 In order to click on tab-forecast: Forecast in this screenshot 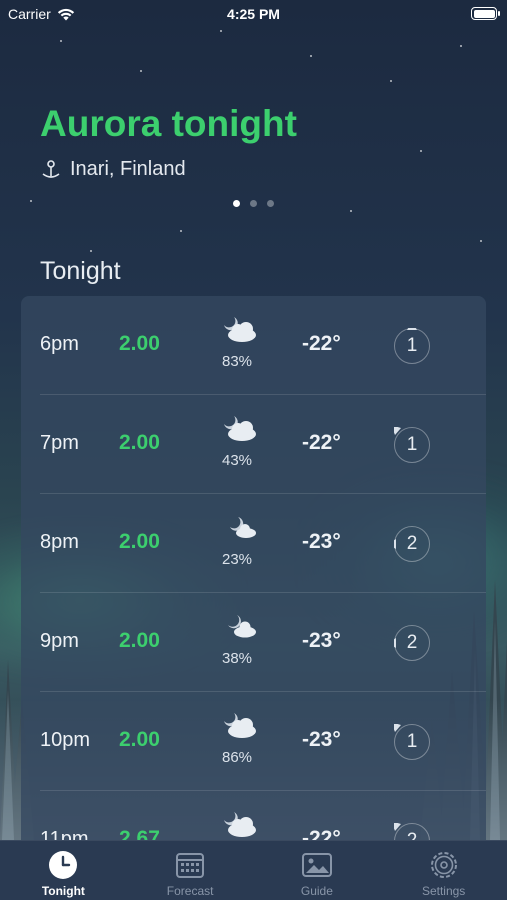, I will do `click(190, 870)`.